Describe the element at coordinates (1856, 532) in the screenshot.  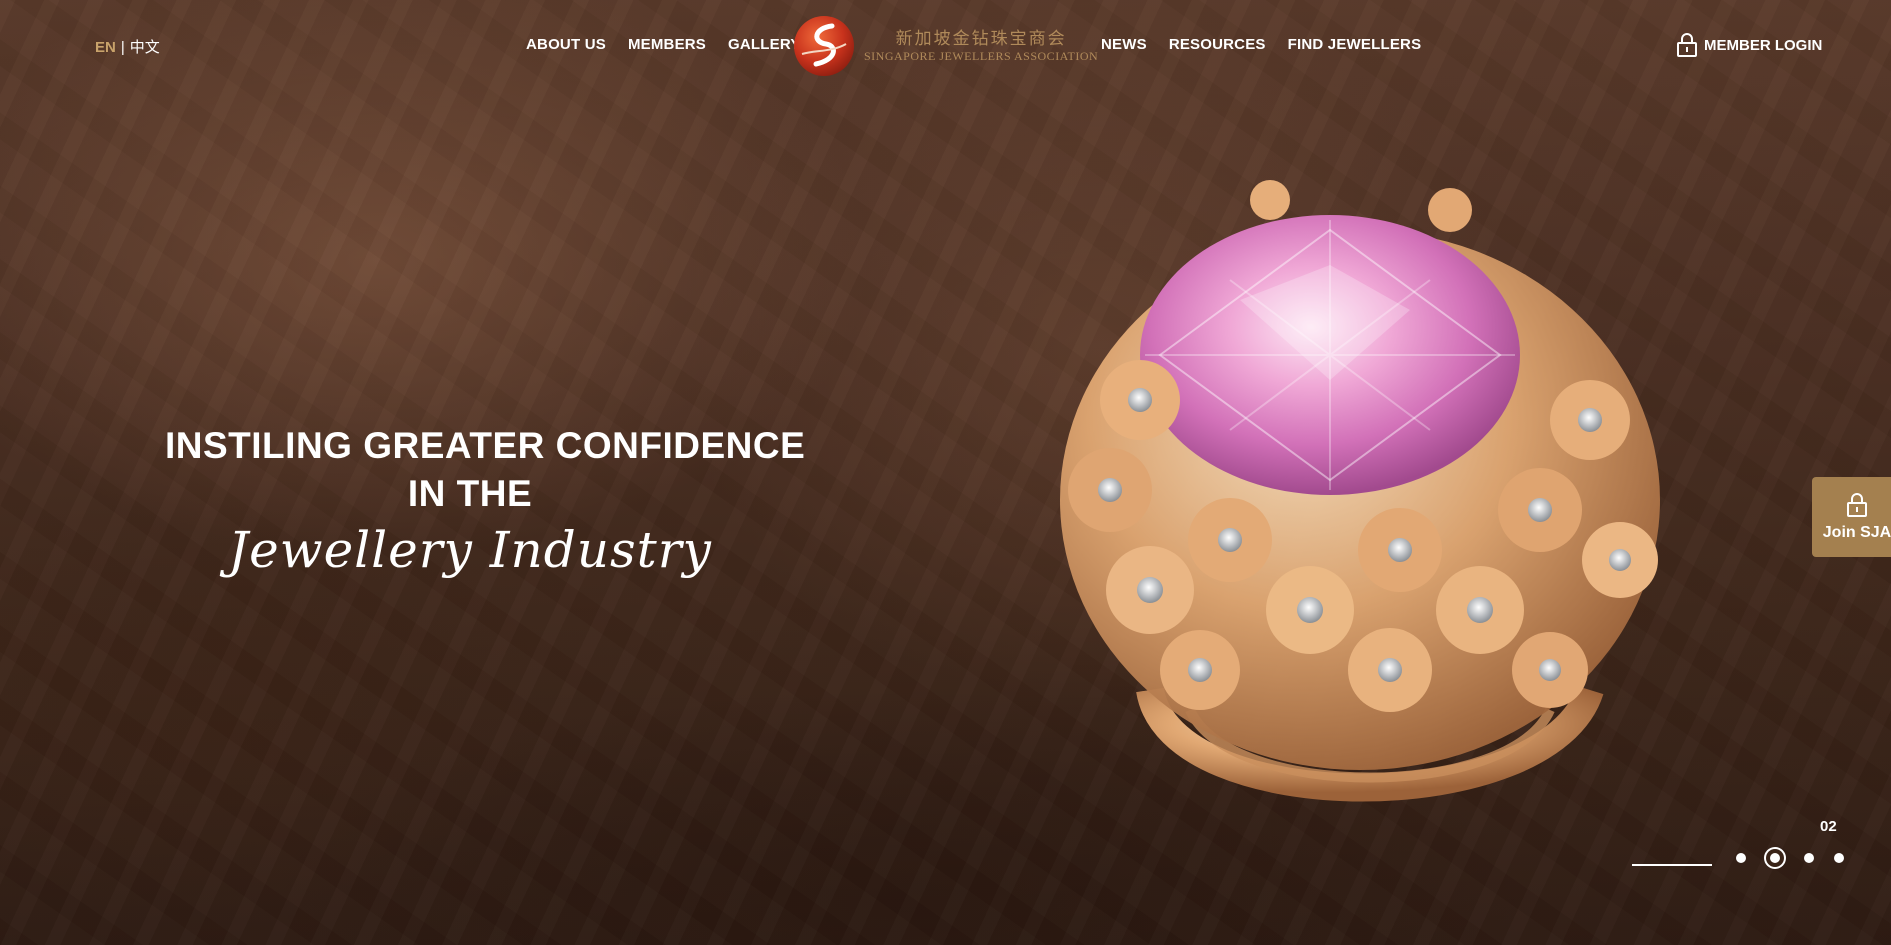
I see `join-sja-label: Join SJA` at that location.